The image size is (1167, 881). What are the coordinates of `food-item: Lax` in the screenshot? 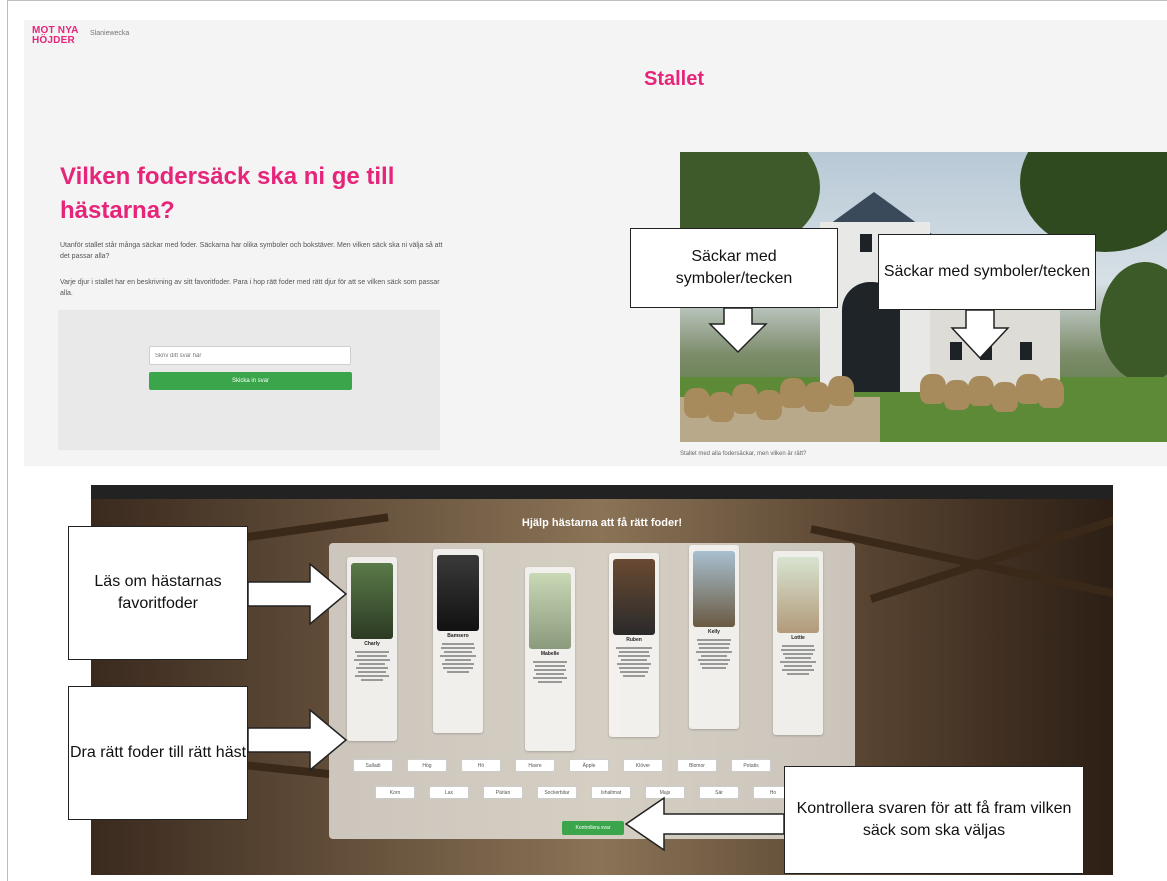 It's located at (449, 792).